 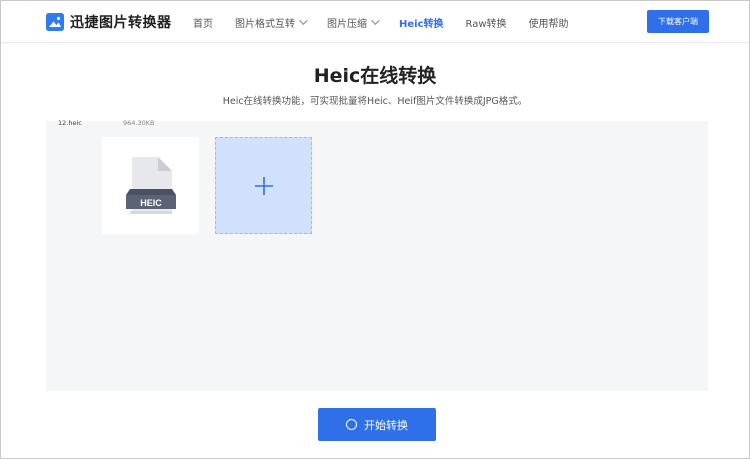 What do you see at coordinates (139, 123) in the screenshot?
I see `file-size: 964.30KB` at bounding box center [139, 123].